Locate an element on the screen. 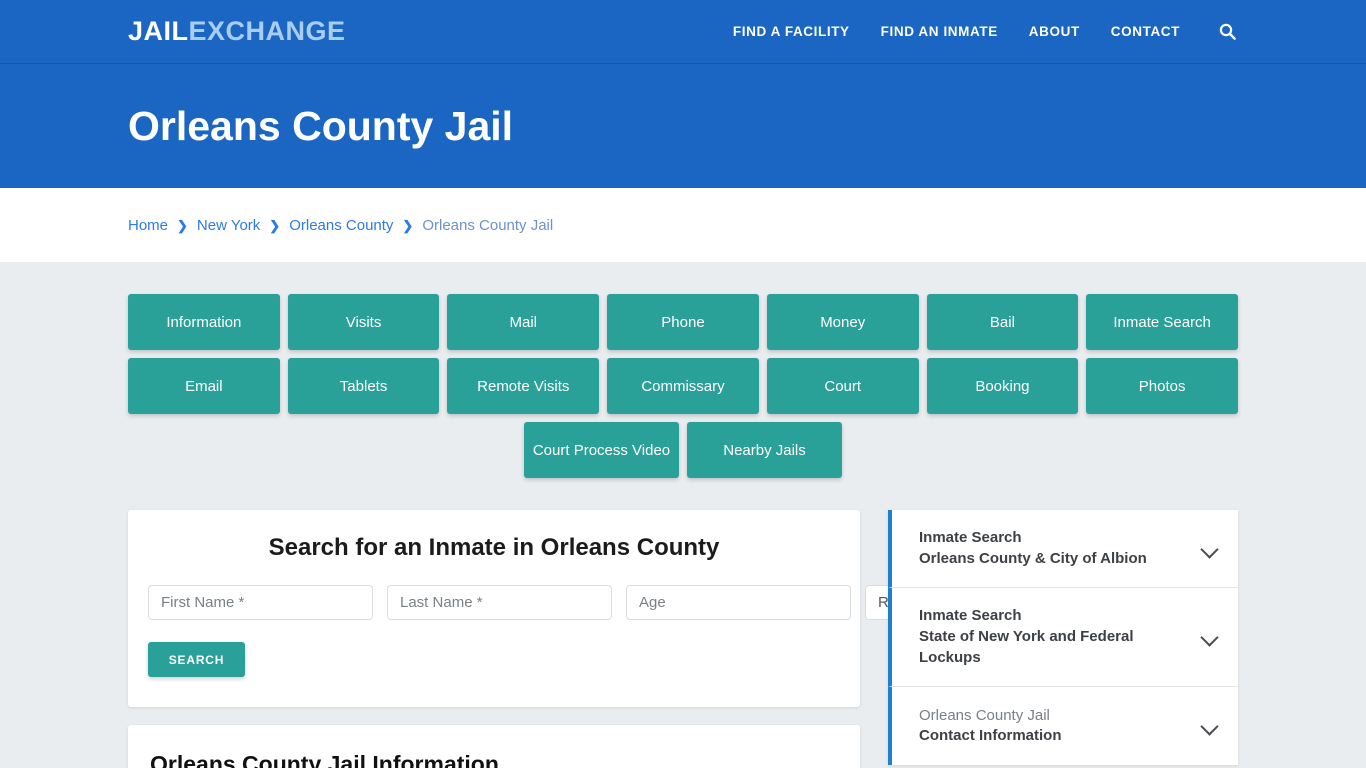 This screenshot has width=1366, height=768. breadcrumb-item-current: Orleans County Jail is located at coordinates (488, 225).